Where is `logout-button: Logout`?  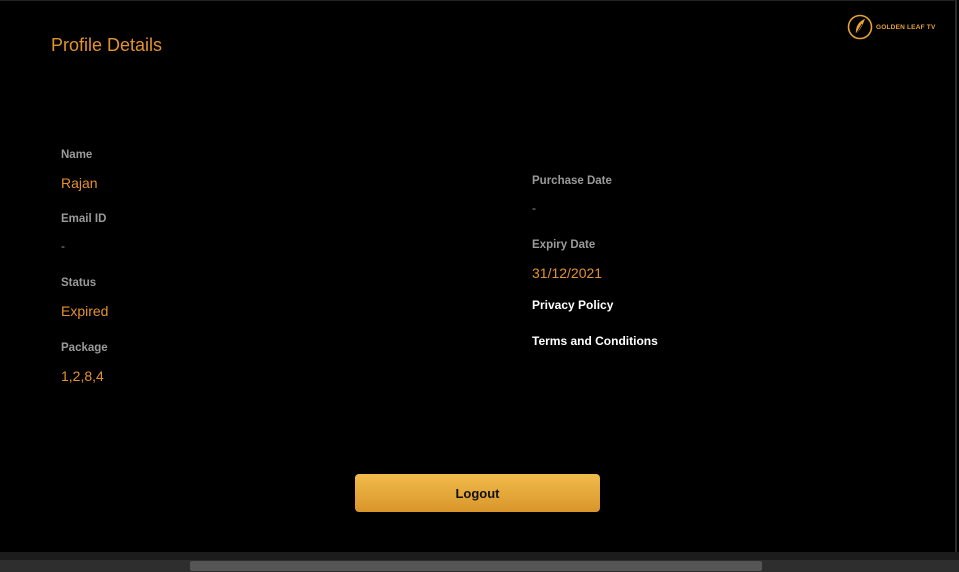 logout-button: Logout is located at coordinates (477, 493).